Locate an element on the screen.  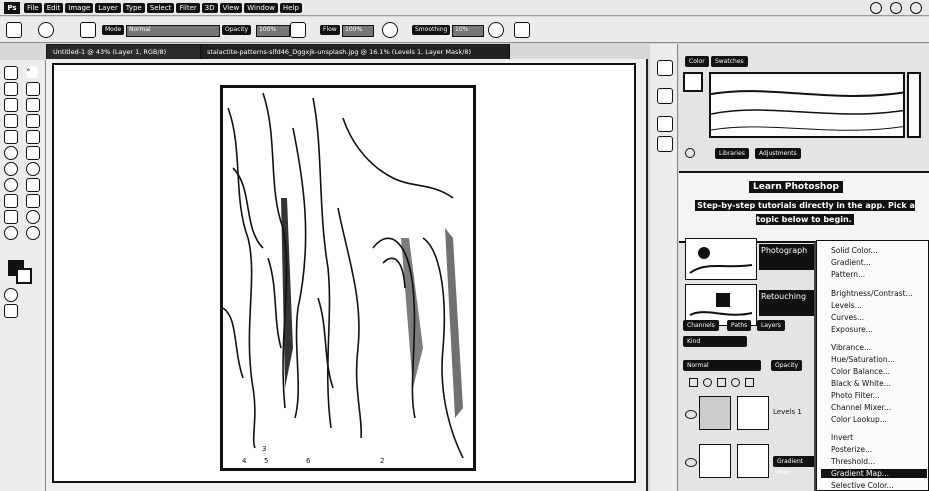
layer-row-levels: Levels 1 is located at coordinates (751, 413).